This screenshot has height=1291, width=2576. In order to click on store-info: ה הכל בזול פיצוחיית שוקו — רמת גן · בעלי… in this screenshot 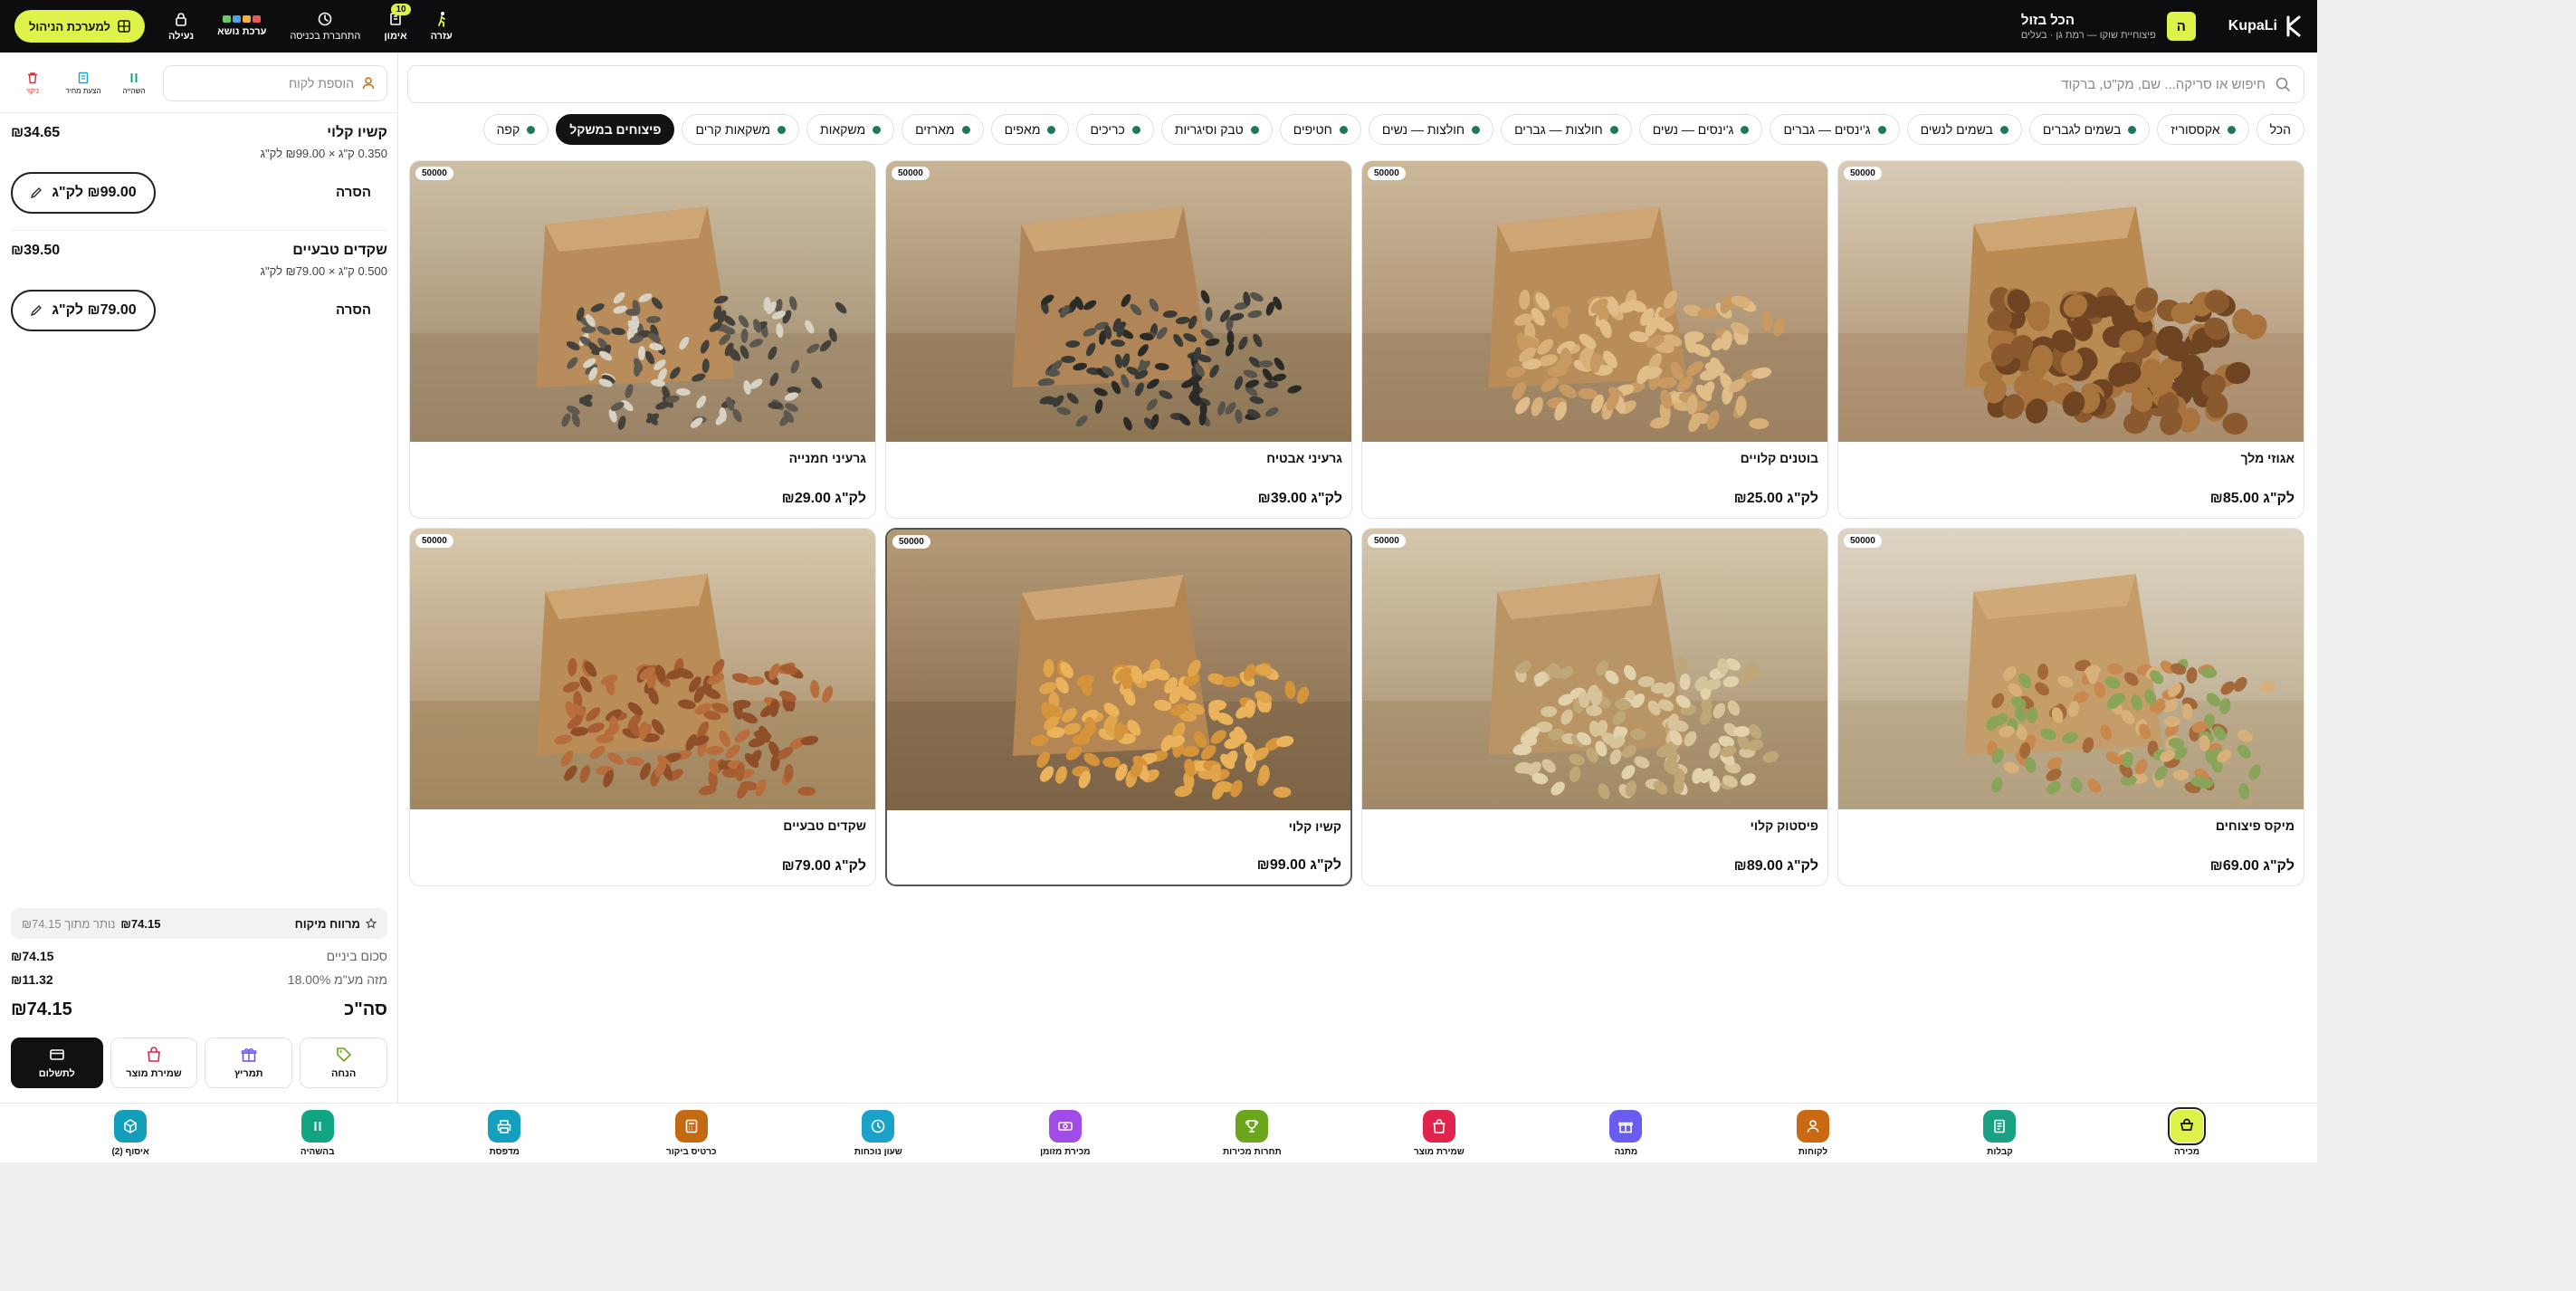, I will do `click(2108, 26)`.